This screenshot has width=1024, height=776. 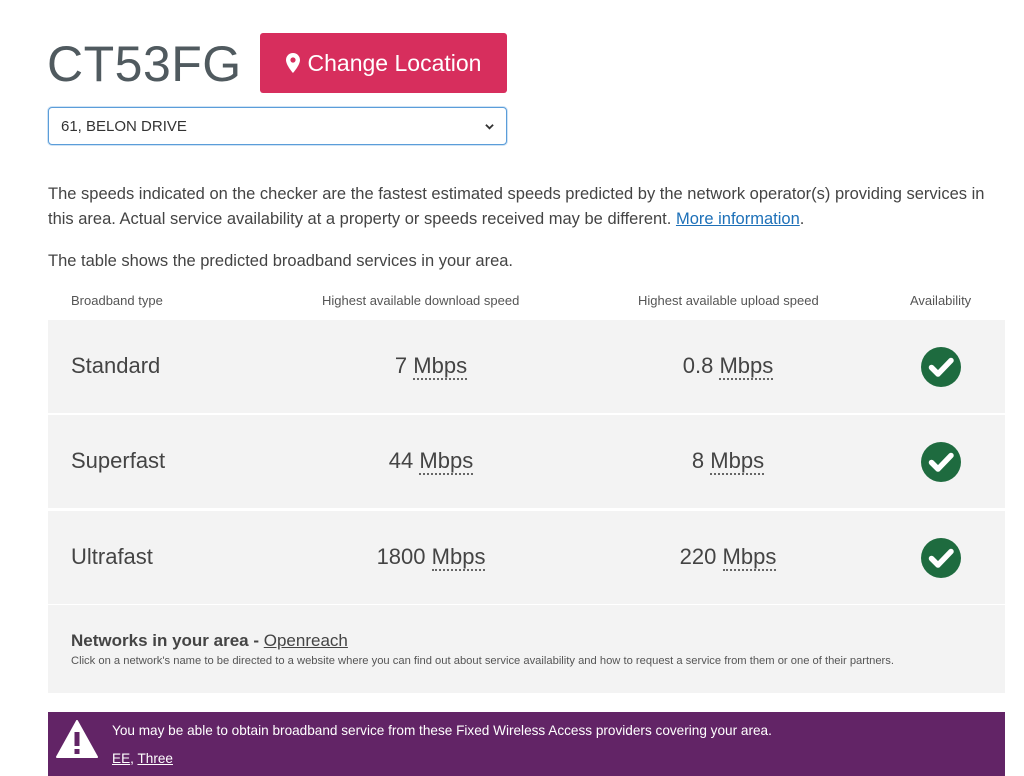 I want to click on row-upload-speed: 0.8 Mbps, so click(x=728, y=366).